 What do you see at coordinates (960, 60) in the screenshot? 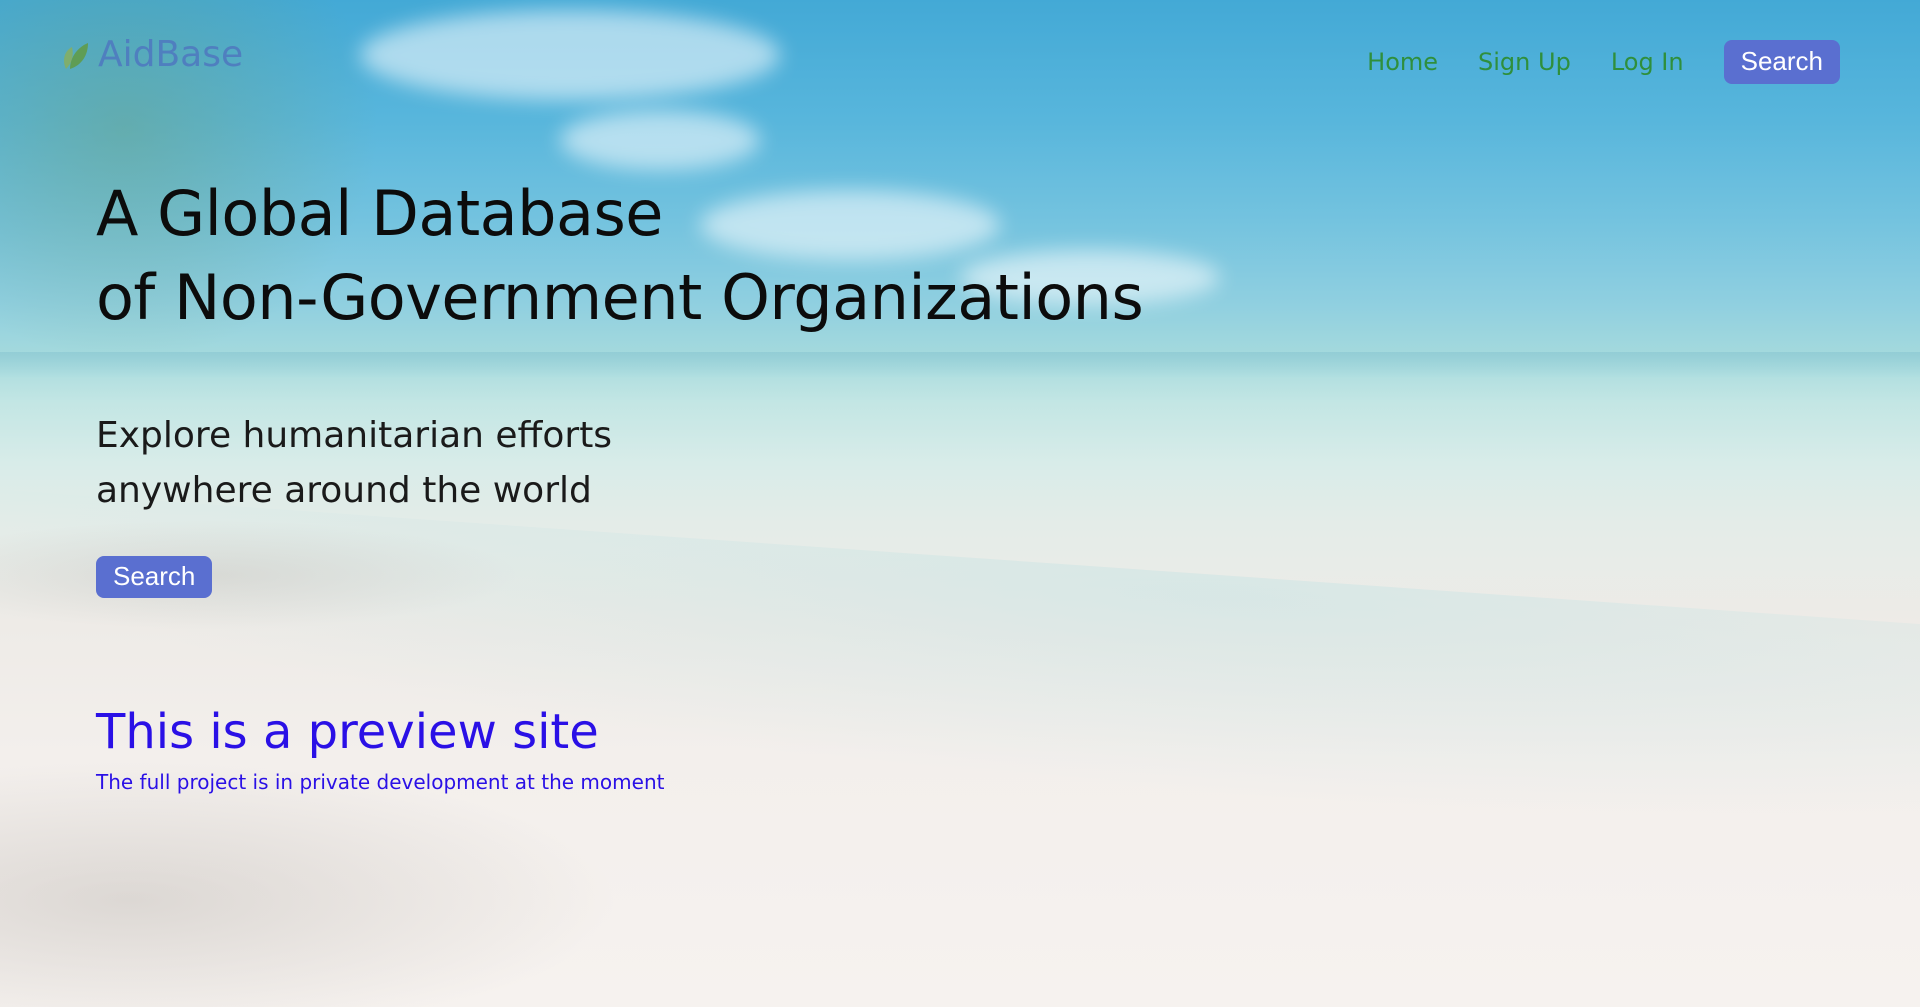
I see `top-navigation: AidBase Home Sign Up Log In Search` at bounding box center [960, 60].